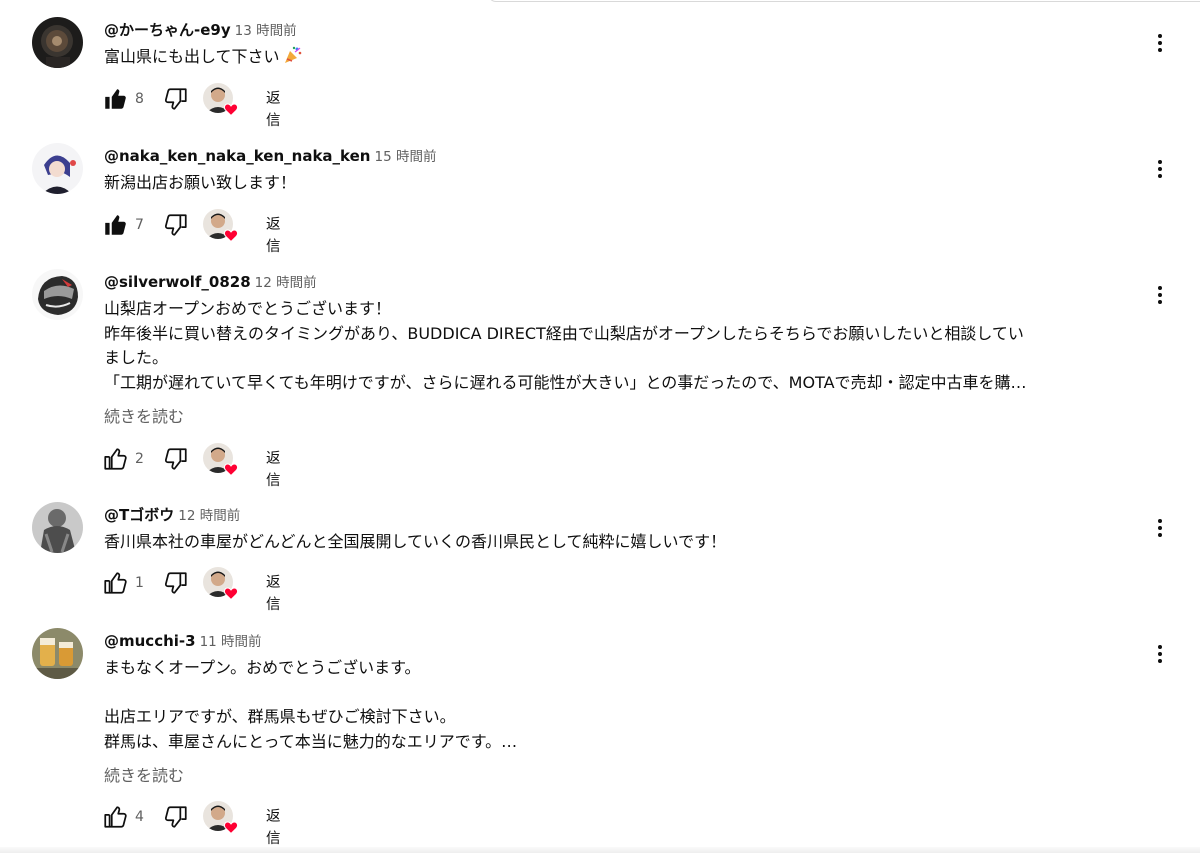  I want to click on comment-text: 新潟出店お願い致します！, so click(619, 183).